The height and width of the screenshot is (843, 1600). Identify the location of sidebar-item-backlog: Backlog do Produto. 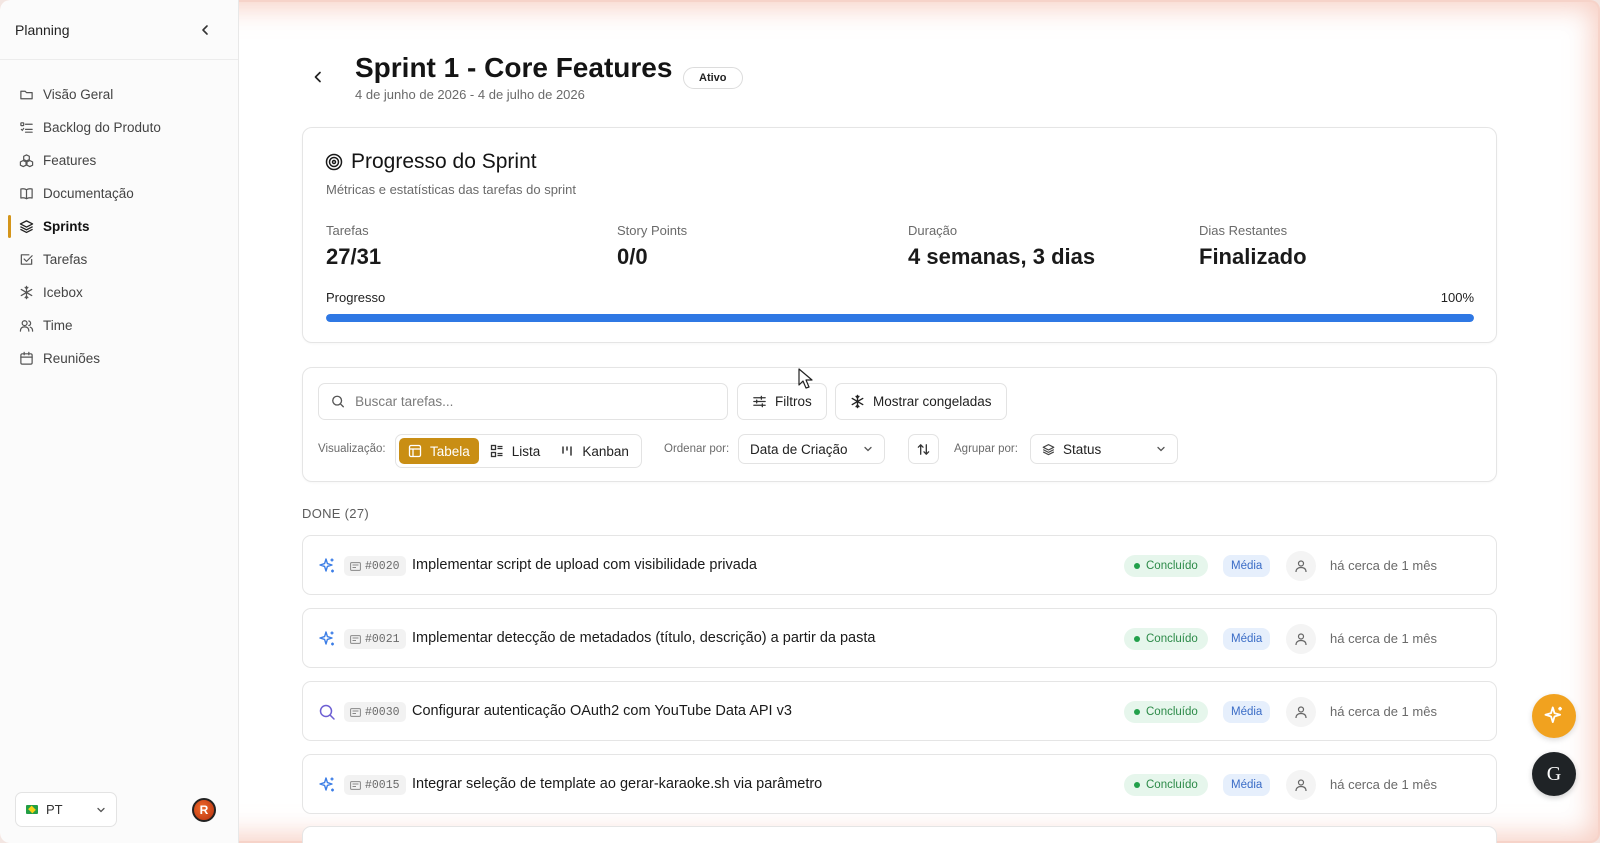
(119, 127).